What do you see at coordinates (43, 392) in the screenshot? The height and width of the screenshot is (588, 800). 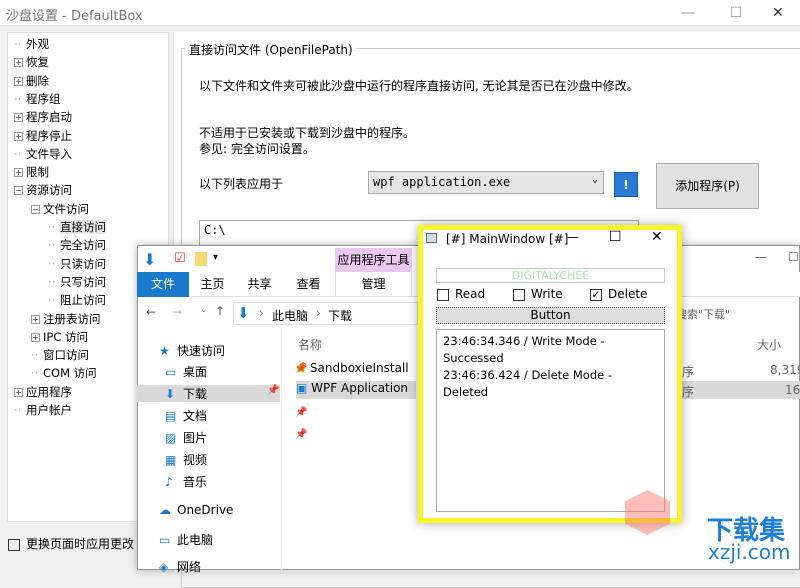 I see `tree-item: + 应用程序` at bounding box center [43, 392].